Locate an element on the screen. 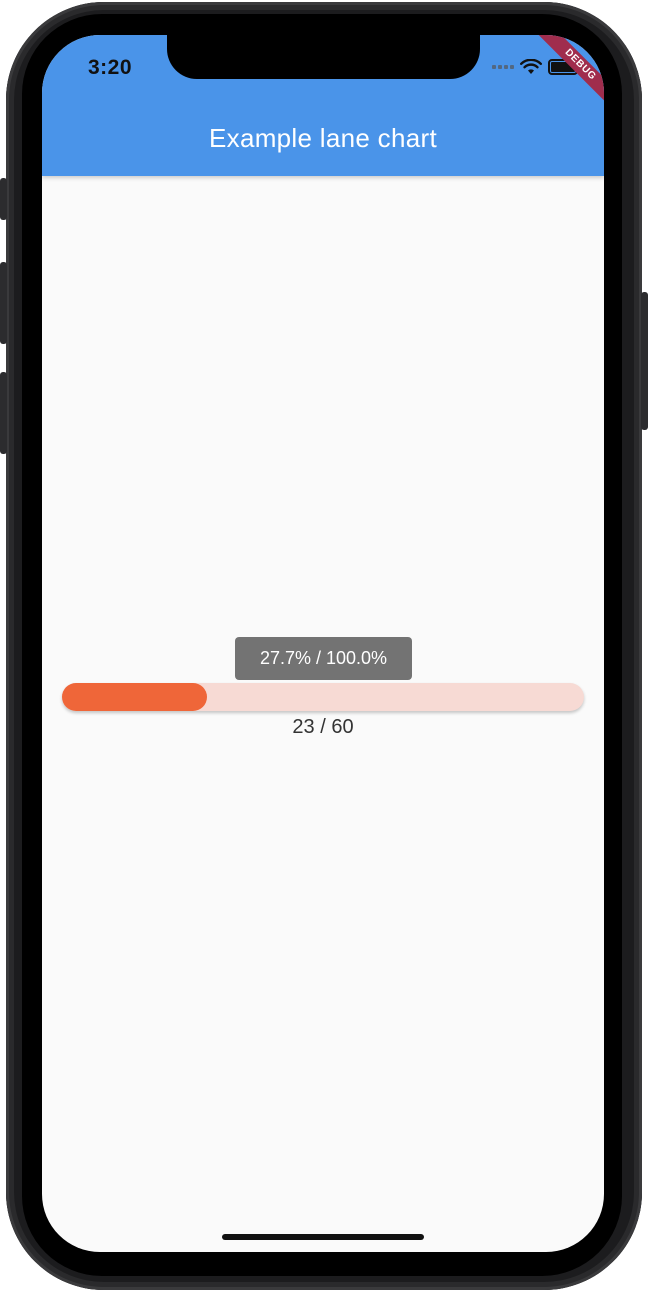  mute-switch is located at coordinates (3, 199).